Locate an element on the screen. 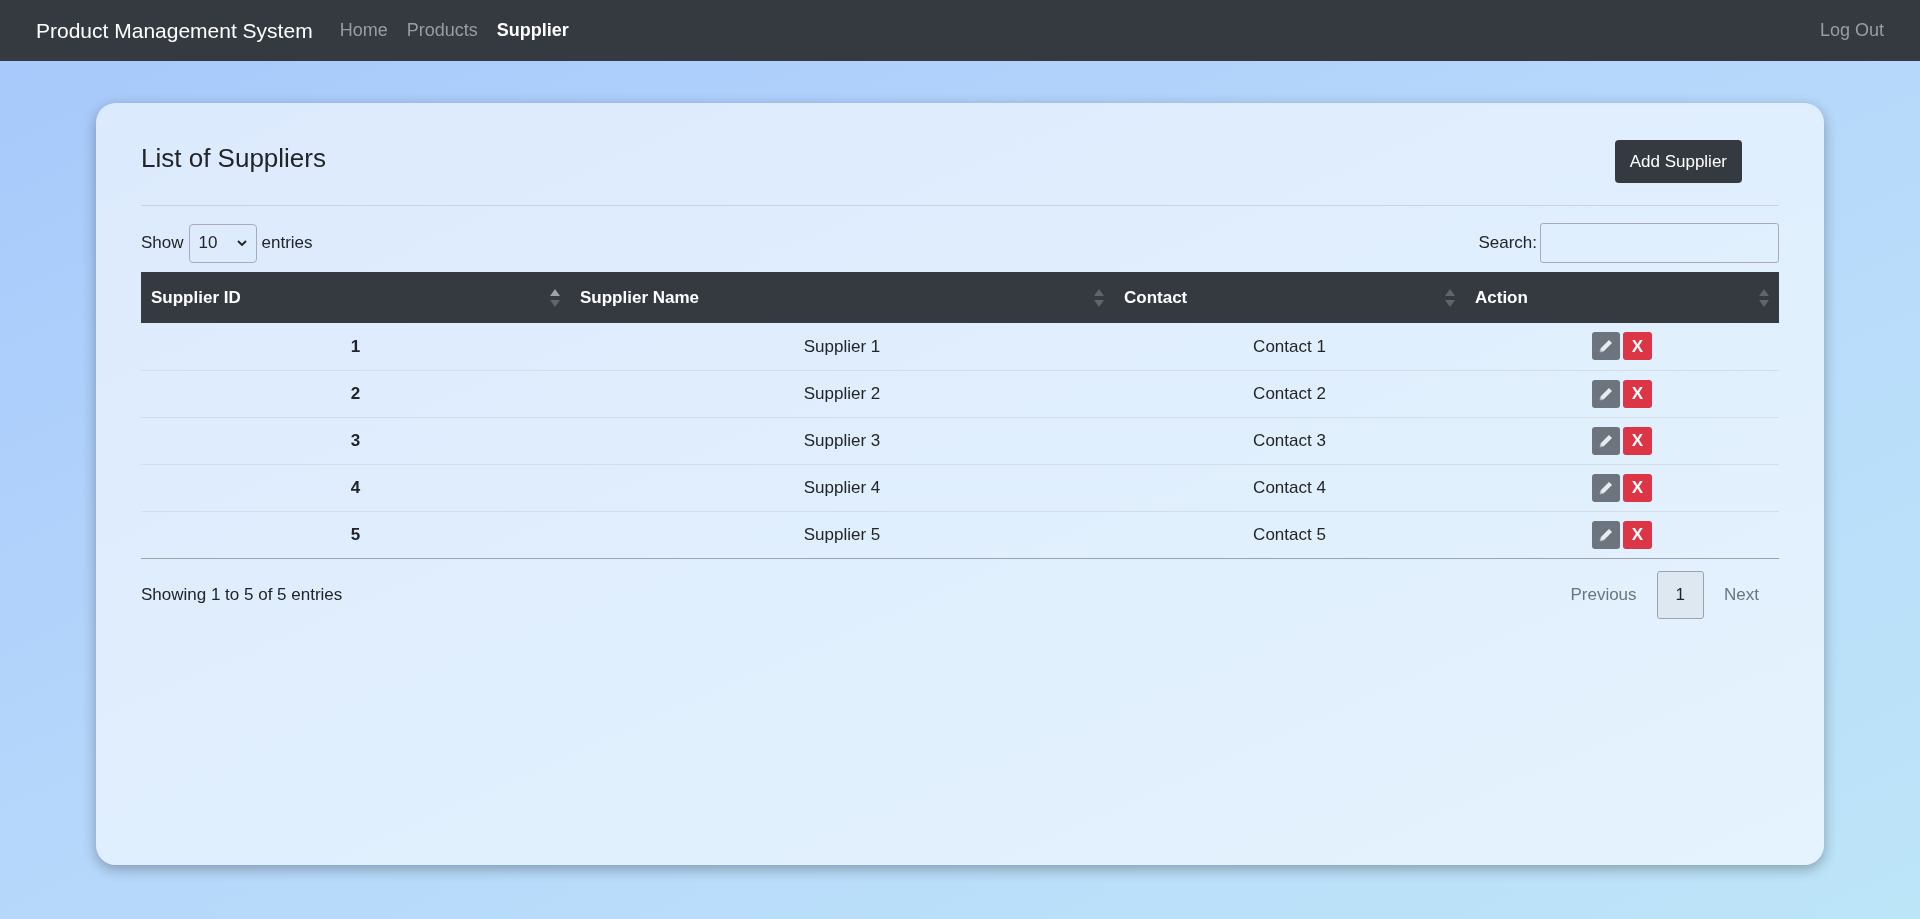 The image size is (1920, 919). show-label: Show is located at coordinates (162, 243).